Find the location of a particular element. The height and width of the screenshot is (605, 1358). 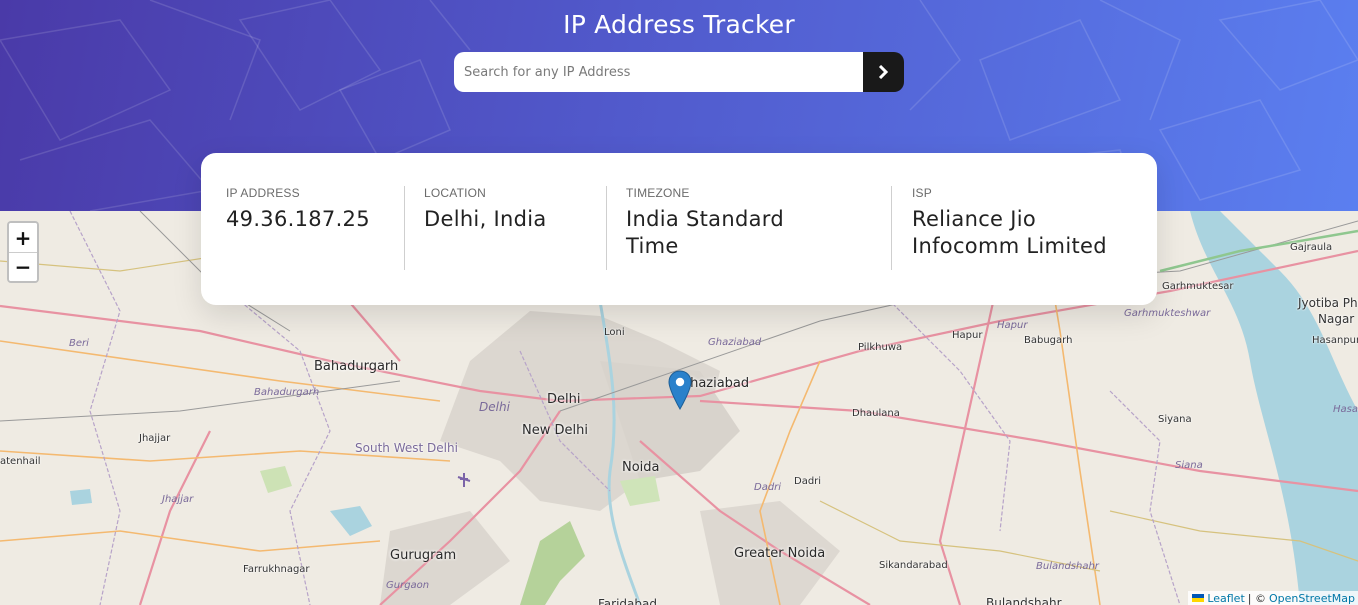

map-label-gurgaon-district: Gurgaon is located at coordinates (408, 585).